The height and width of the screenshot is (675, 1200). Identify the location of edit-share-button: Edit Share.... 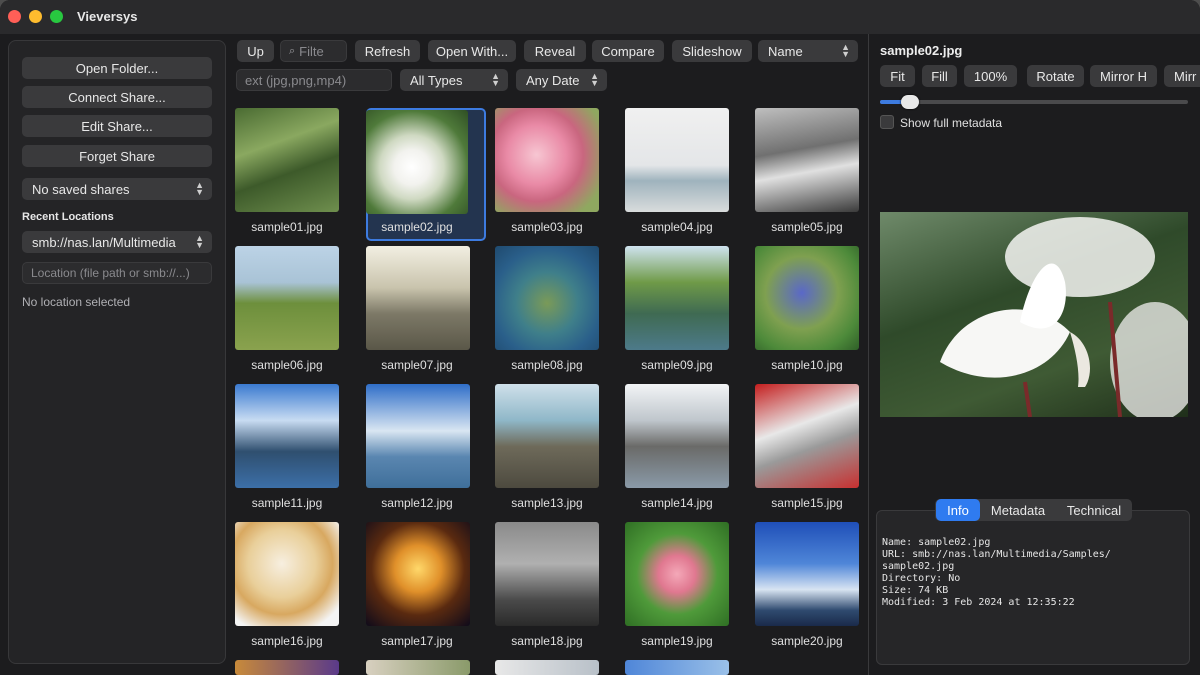
(117, 126).